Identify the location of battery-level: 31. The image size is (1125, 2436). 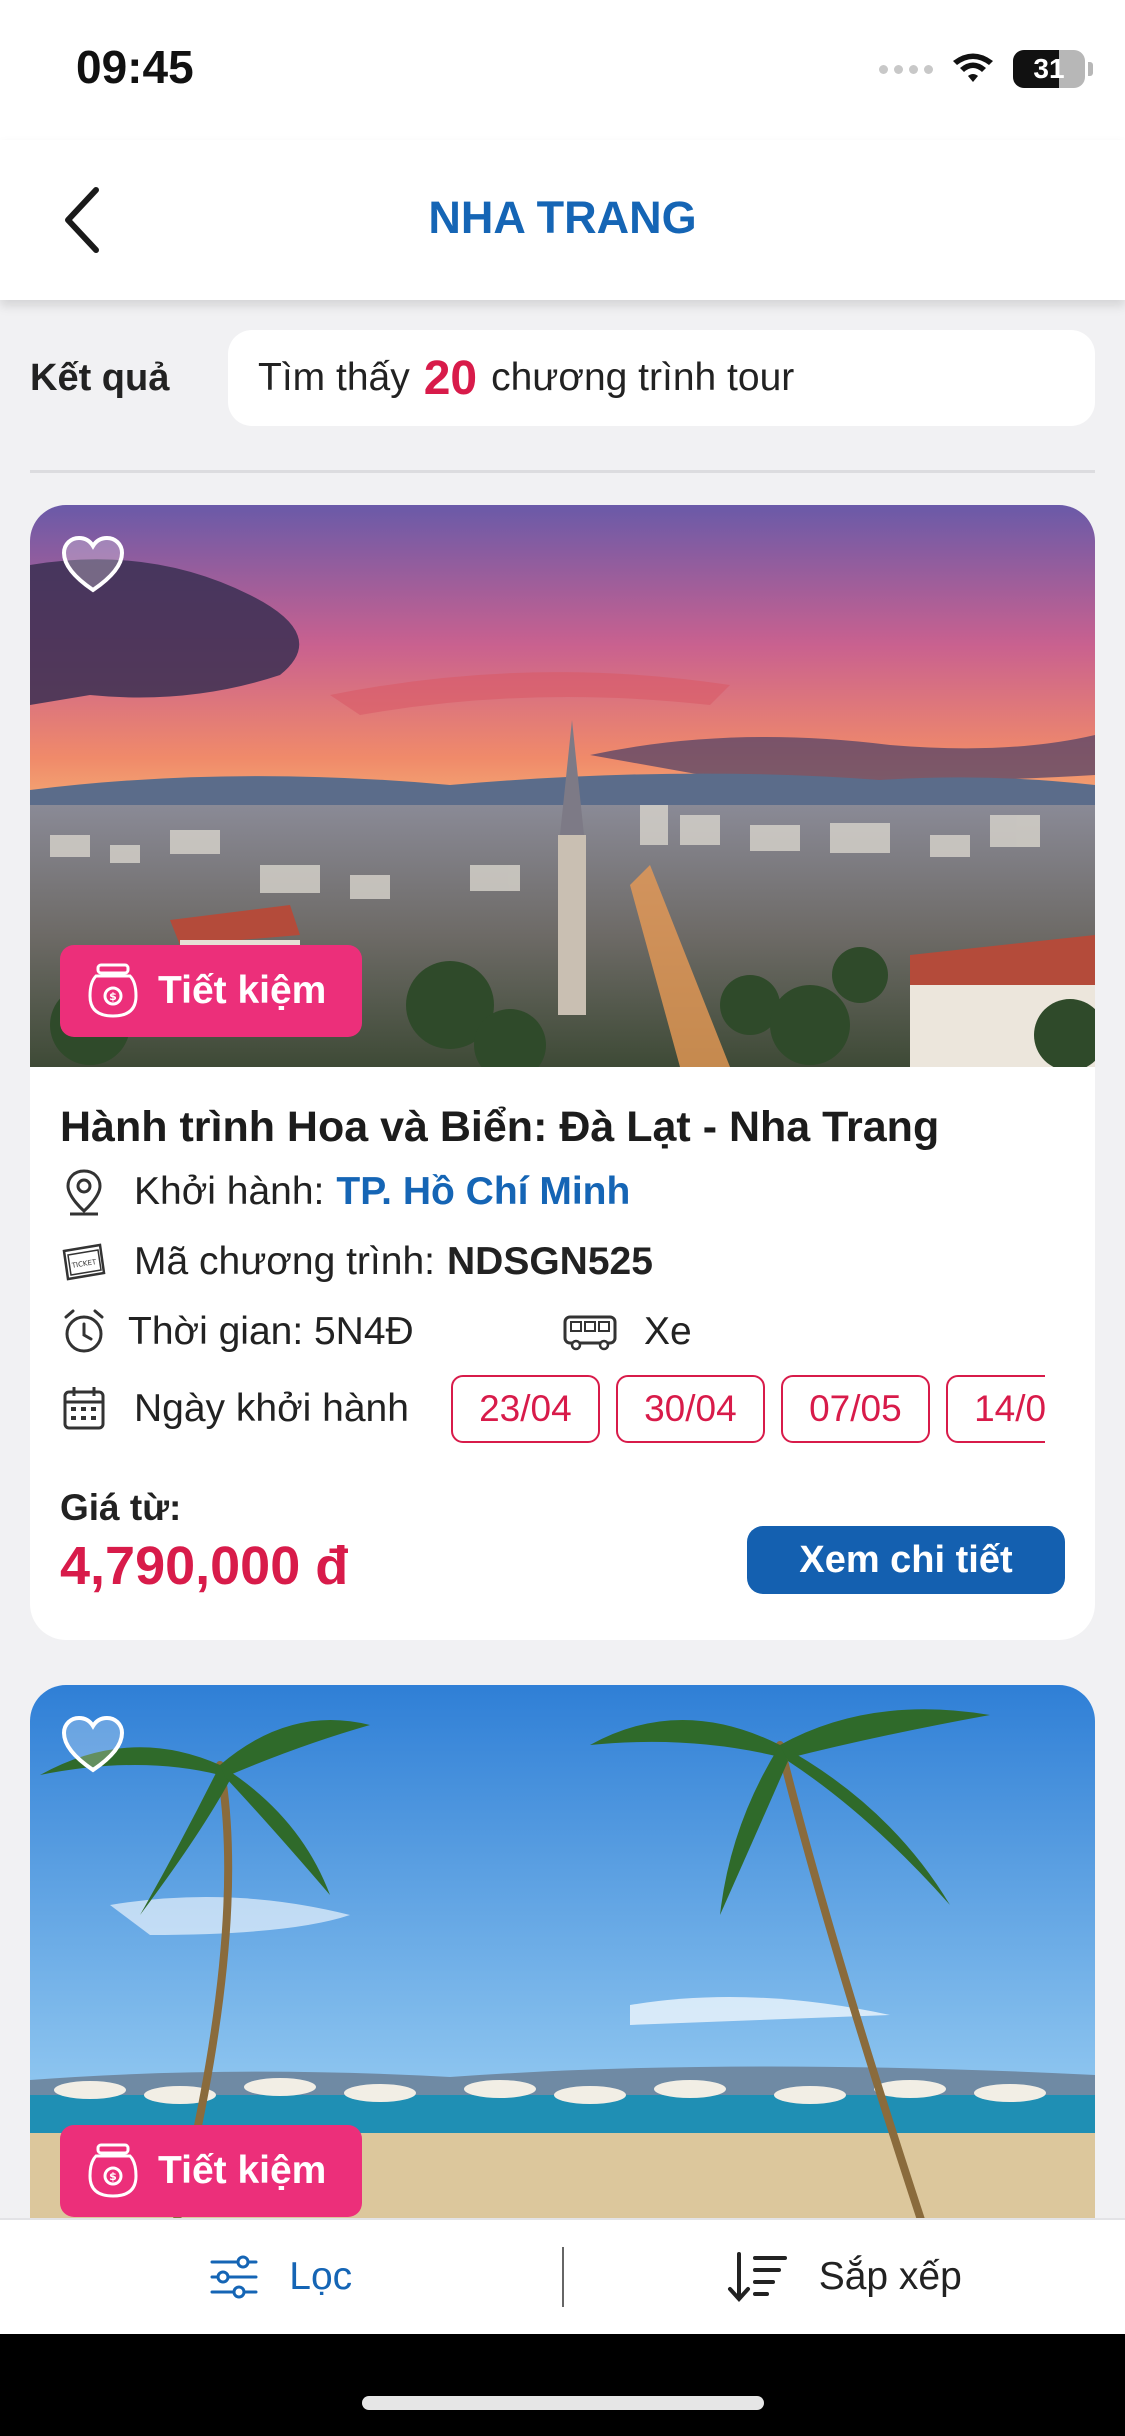
(1049, 68).